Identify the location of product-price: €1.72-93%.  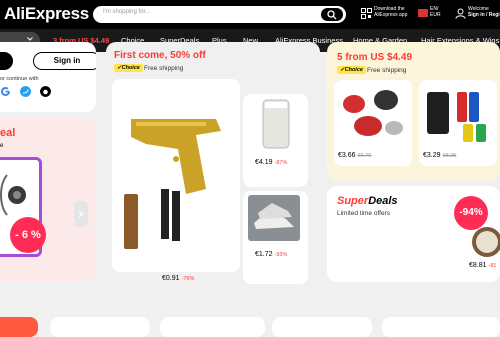
(271, 254).